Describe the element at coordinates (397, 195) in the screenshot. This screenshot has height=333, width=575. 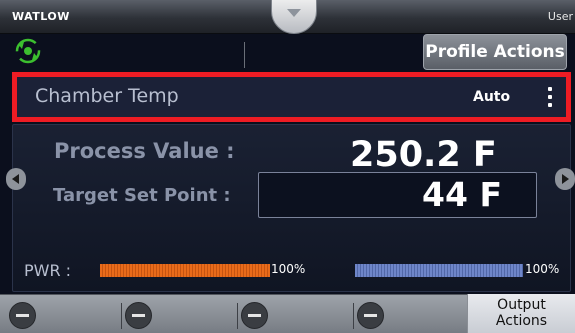
I see `setpoint-input: 44 F` at that location.